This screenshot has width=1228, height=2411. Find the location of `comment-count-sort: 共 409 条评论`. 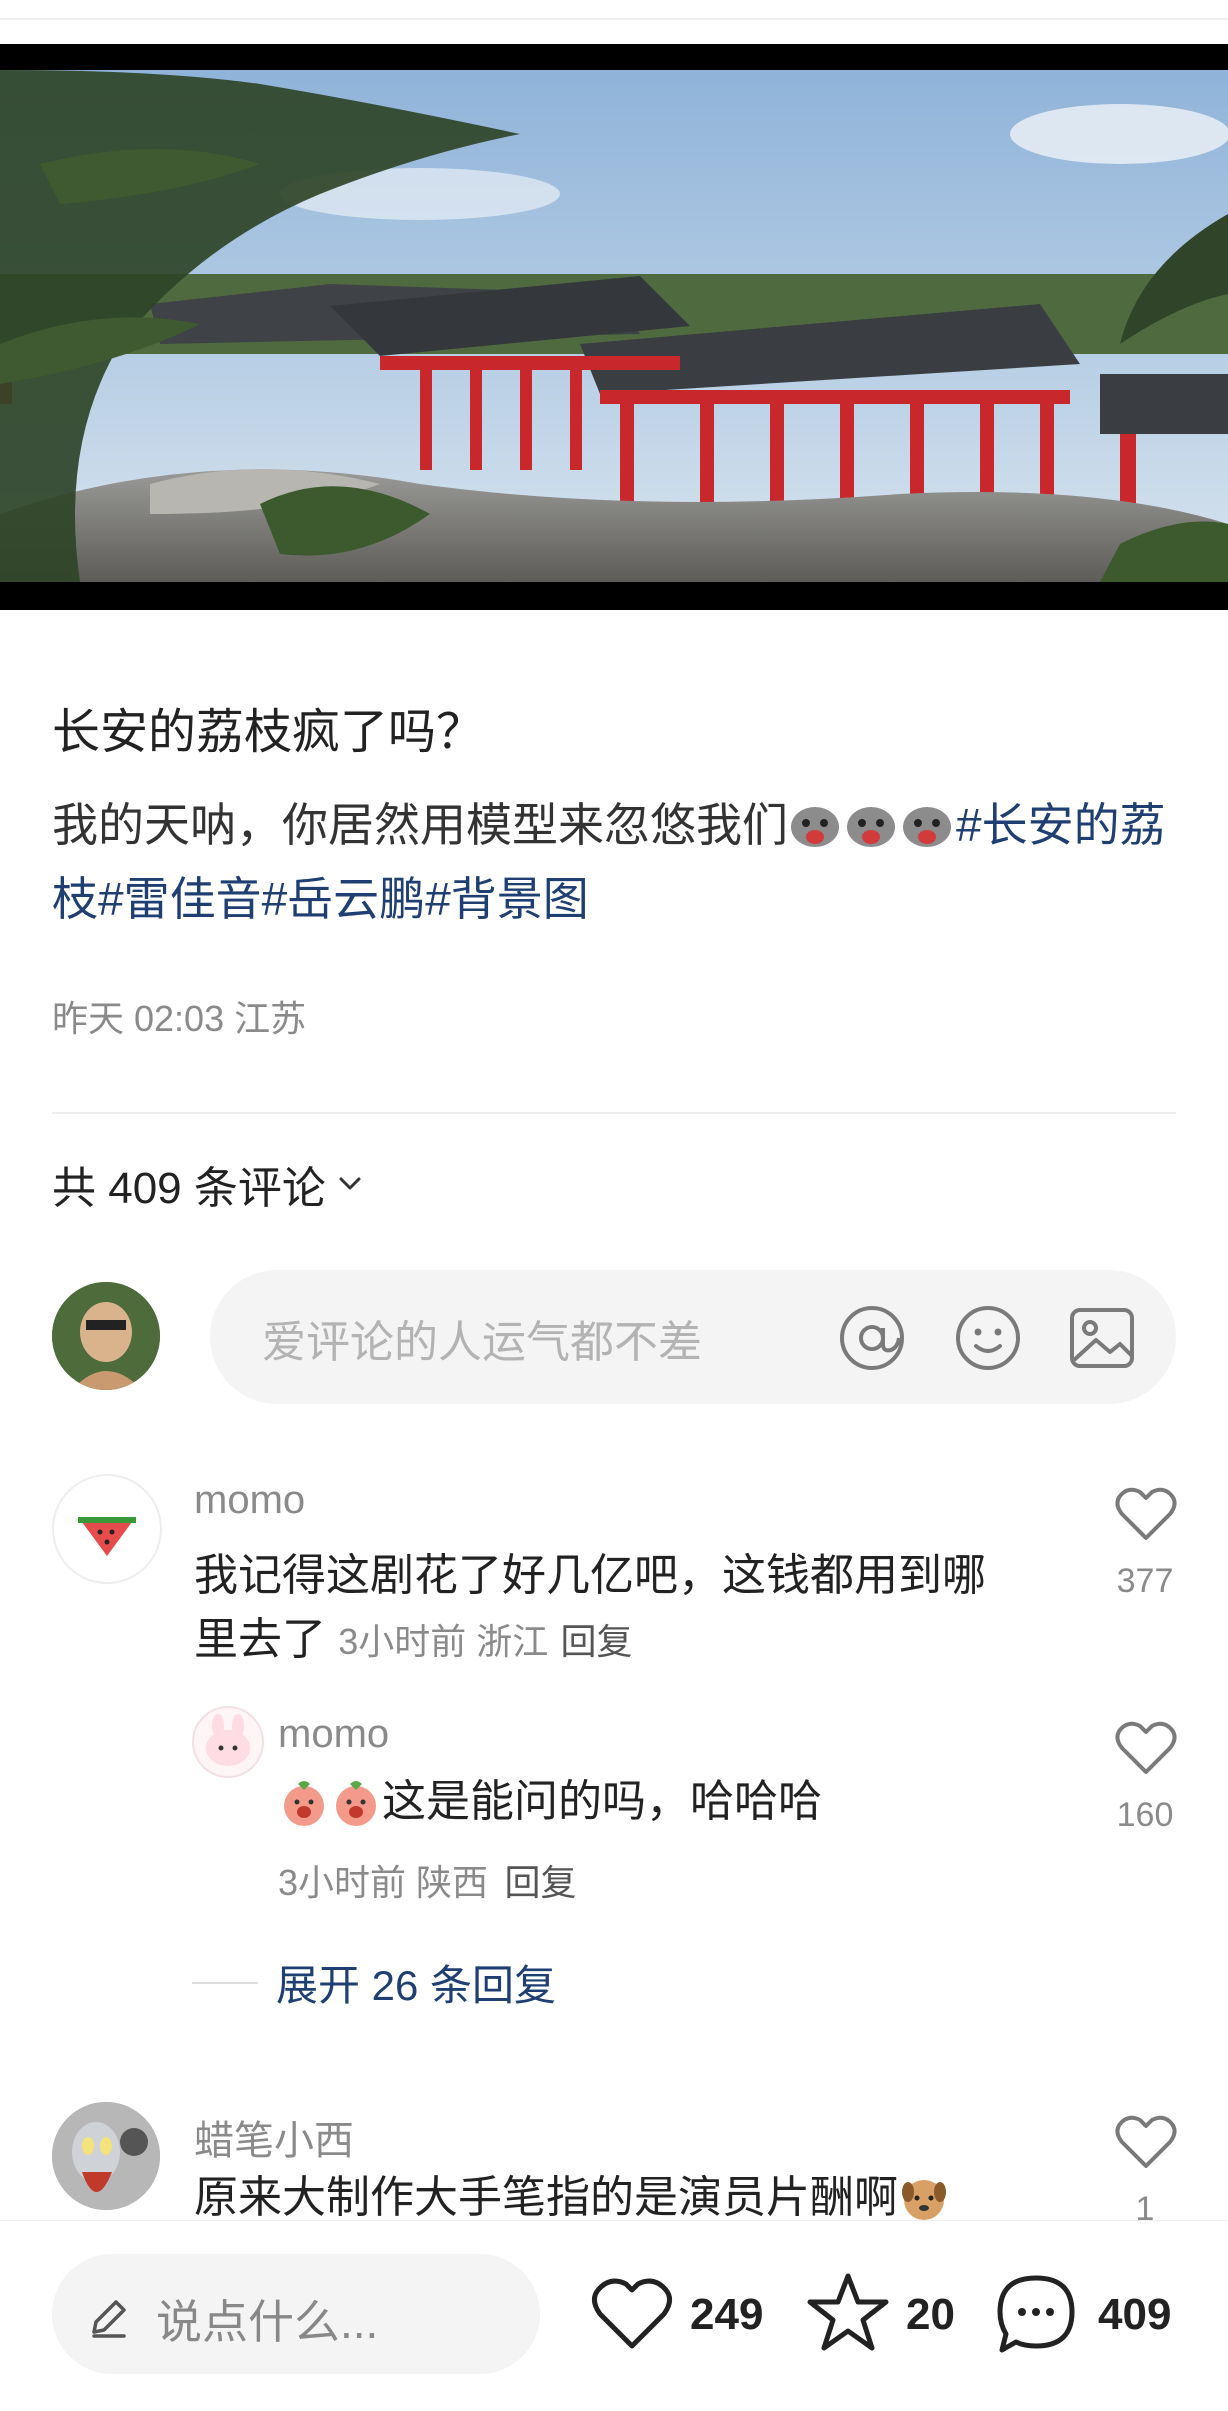

comment-count-sort: 共 409 条评论 is located at coordinates (210, 1184).